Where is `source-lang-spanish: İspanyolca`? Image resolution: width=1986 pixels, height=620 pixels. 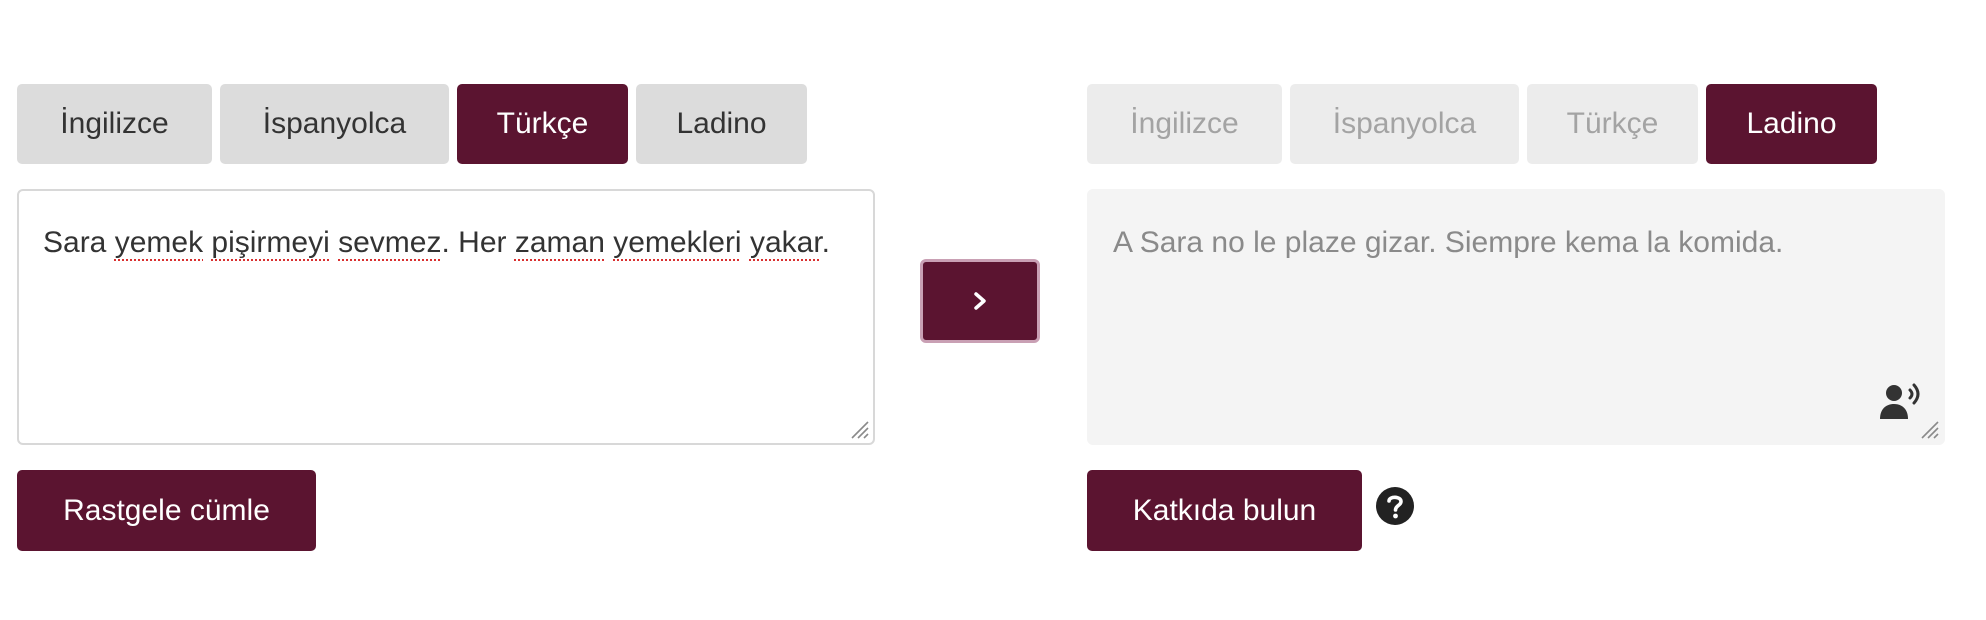 source-lang-spanish: İspanyolca is located at coordinates (334, 124).